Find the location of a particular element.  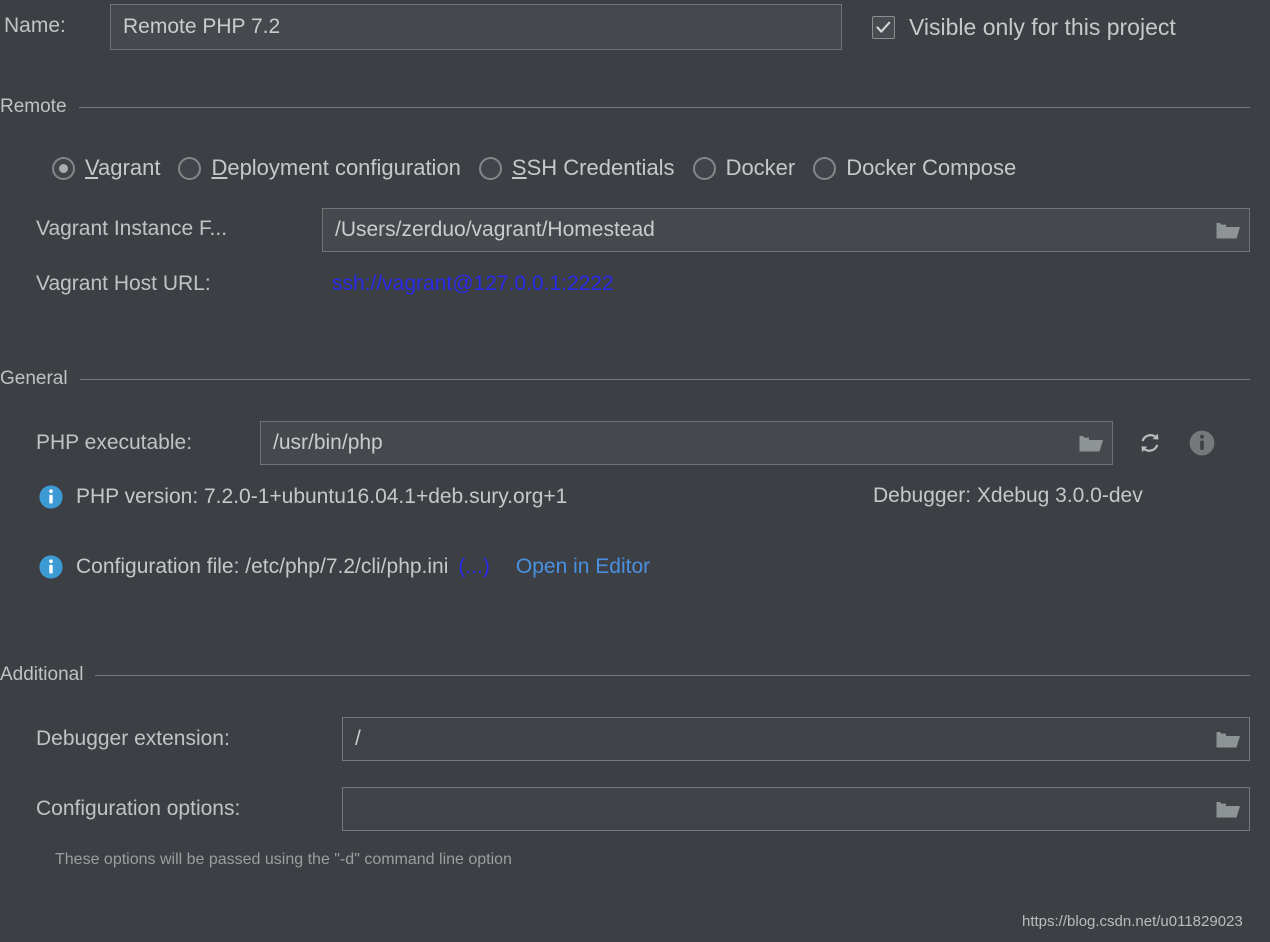

remote-section-header: Remote is located at coordinates (625, 107).